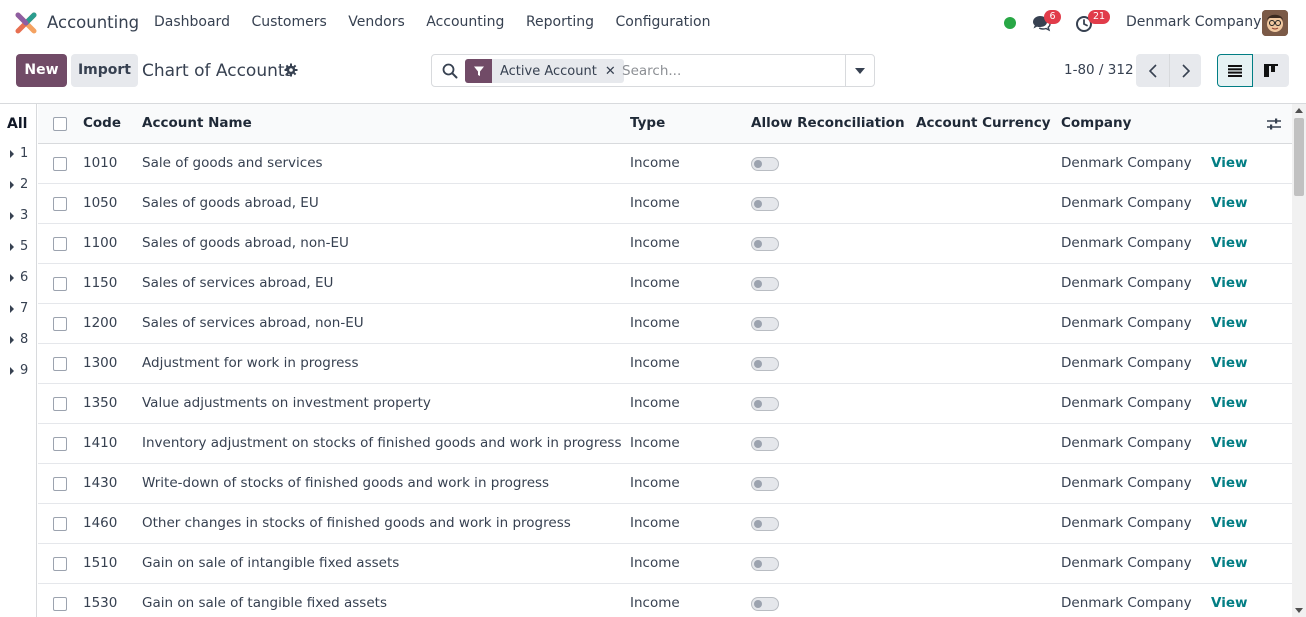  What do you see at coordinates (1152, 70) in the screenshot?
I see `pager-previous-button` at bounding box center [1152, 70].